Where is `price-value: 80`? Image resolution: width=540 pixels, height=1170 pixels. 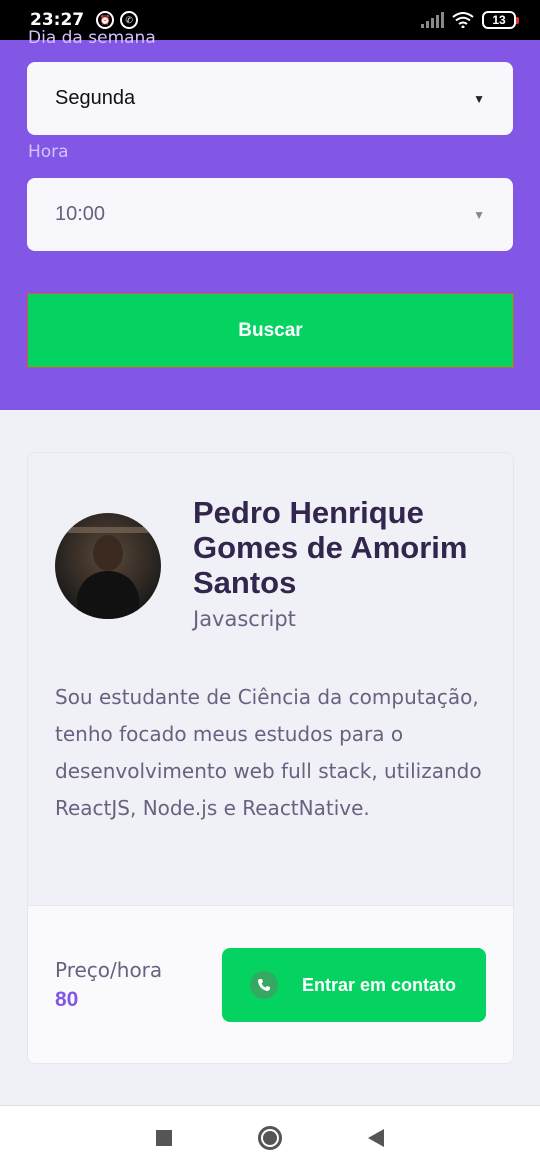
price-value: 80 is located at coordinates (67, 999).